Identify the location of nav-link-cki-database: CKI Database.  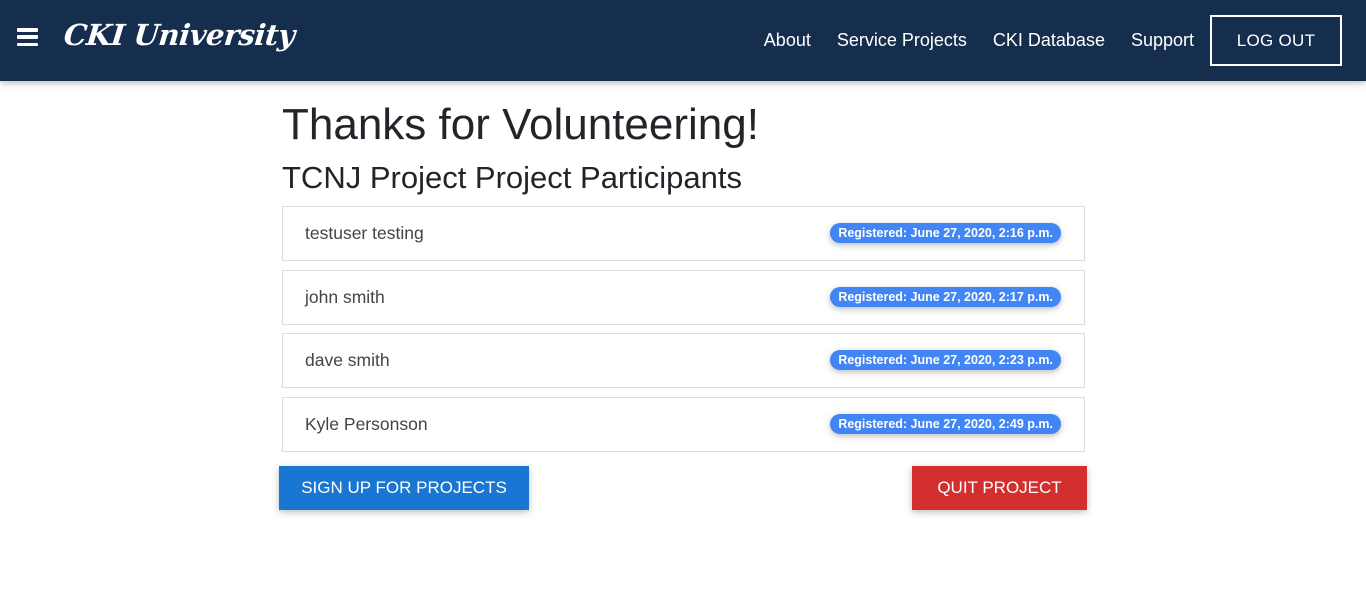
(1049, 40).